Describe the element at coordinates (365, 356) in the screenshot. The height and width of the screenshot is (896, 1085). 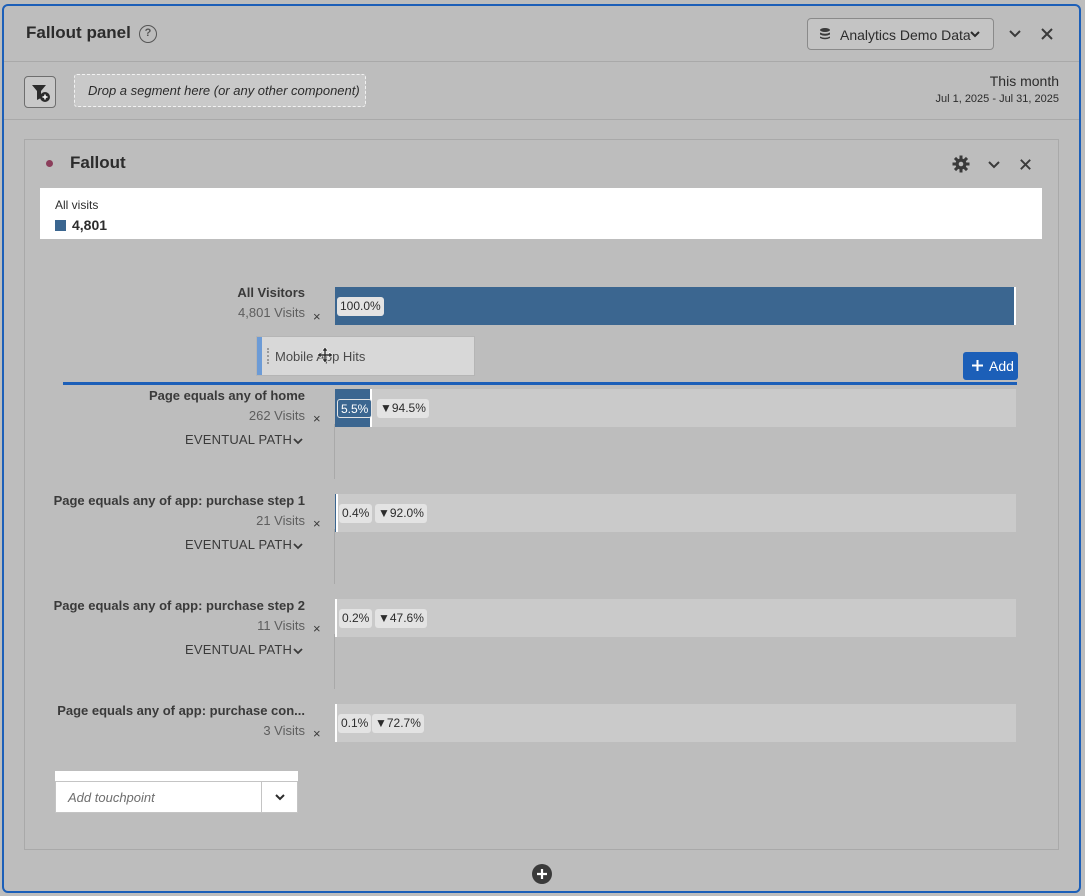
I see `dragging-touchpoint-chip: Mobile App Hits` at that location.